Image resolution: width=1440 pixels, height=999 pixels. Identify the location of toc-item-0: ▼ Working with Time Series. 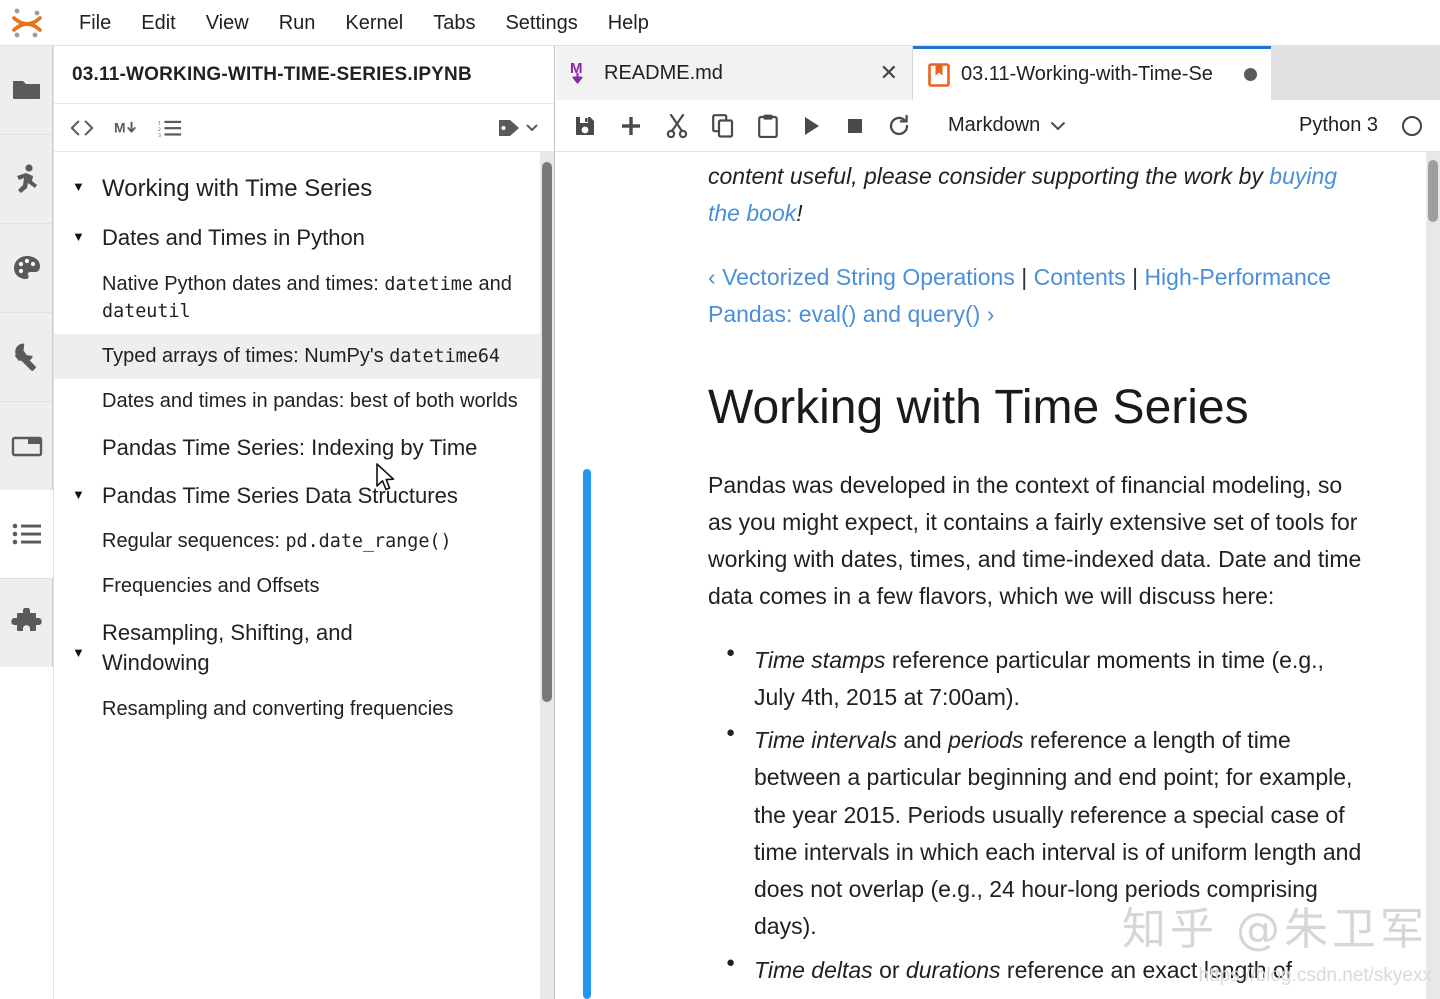
(304, 189).